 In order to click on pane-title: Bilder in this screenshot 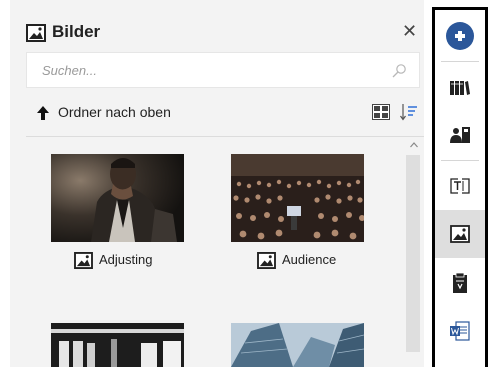, I will do `click(76, 31)`.